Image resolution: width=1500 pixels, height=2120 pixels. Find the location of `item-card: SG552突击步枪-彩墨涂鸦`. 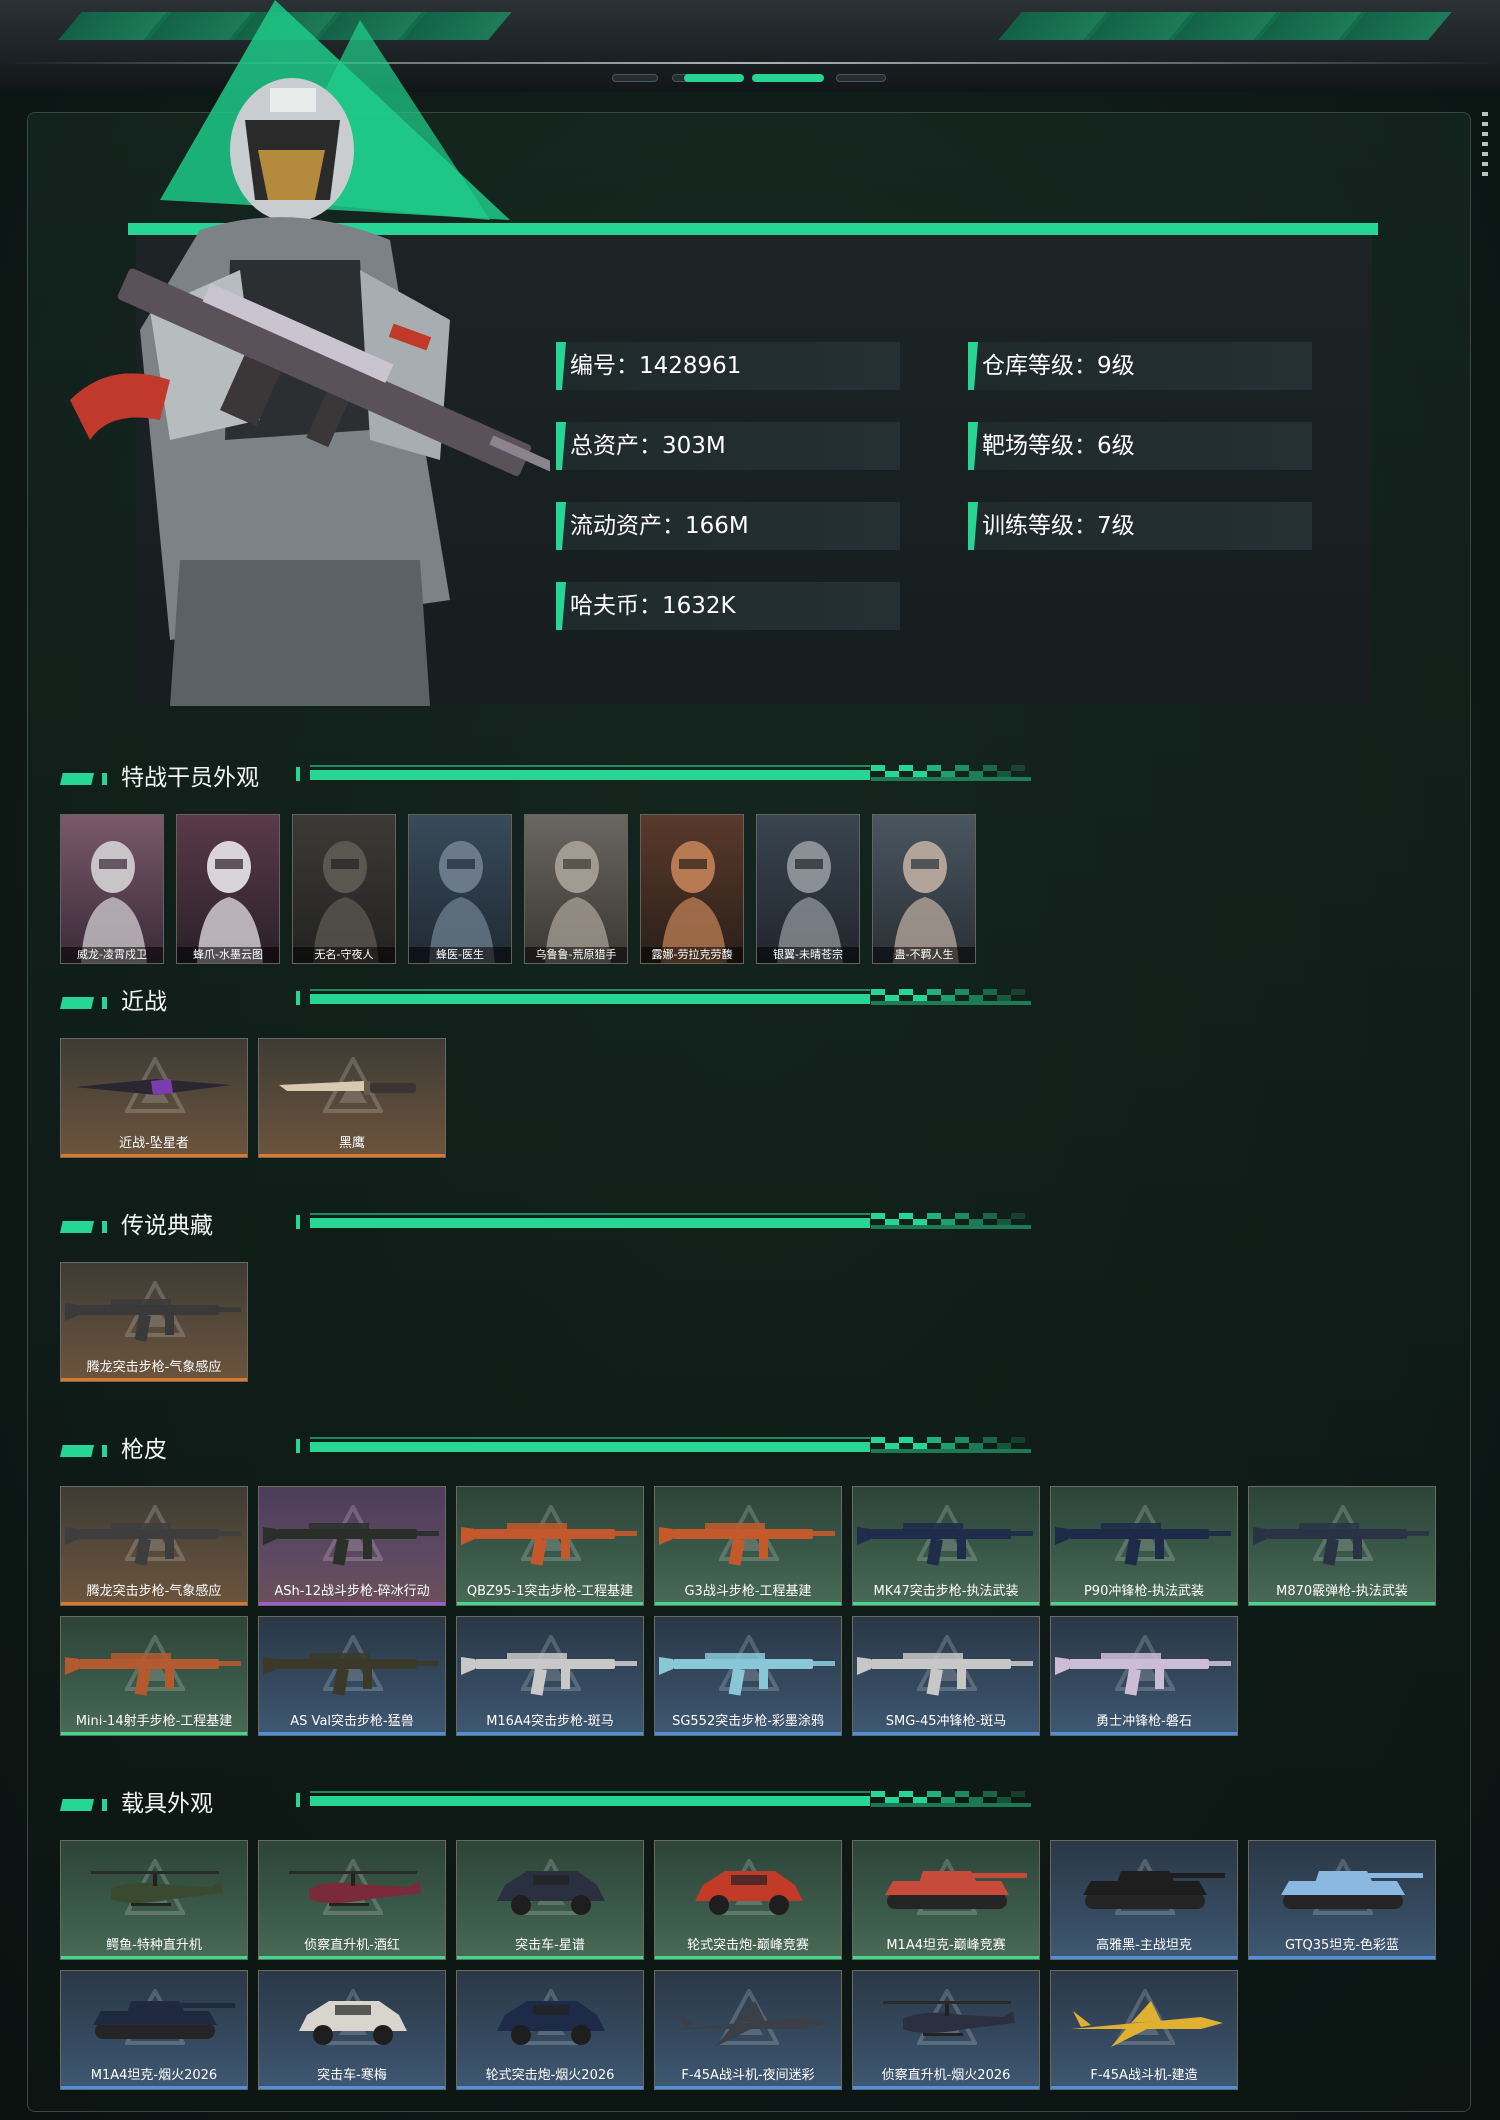

item-card: SG552突击步枪-彩墨涂鸦 is located at coordinates (748, 1676).